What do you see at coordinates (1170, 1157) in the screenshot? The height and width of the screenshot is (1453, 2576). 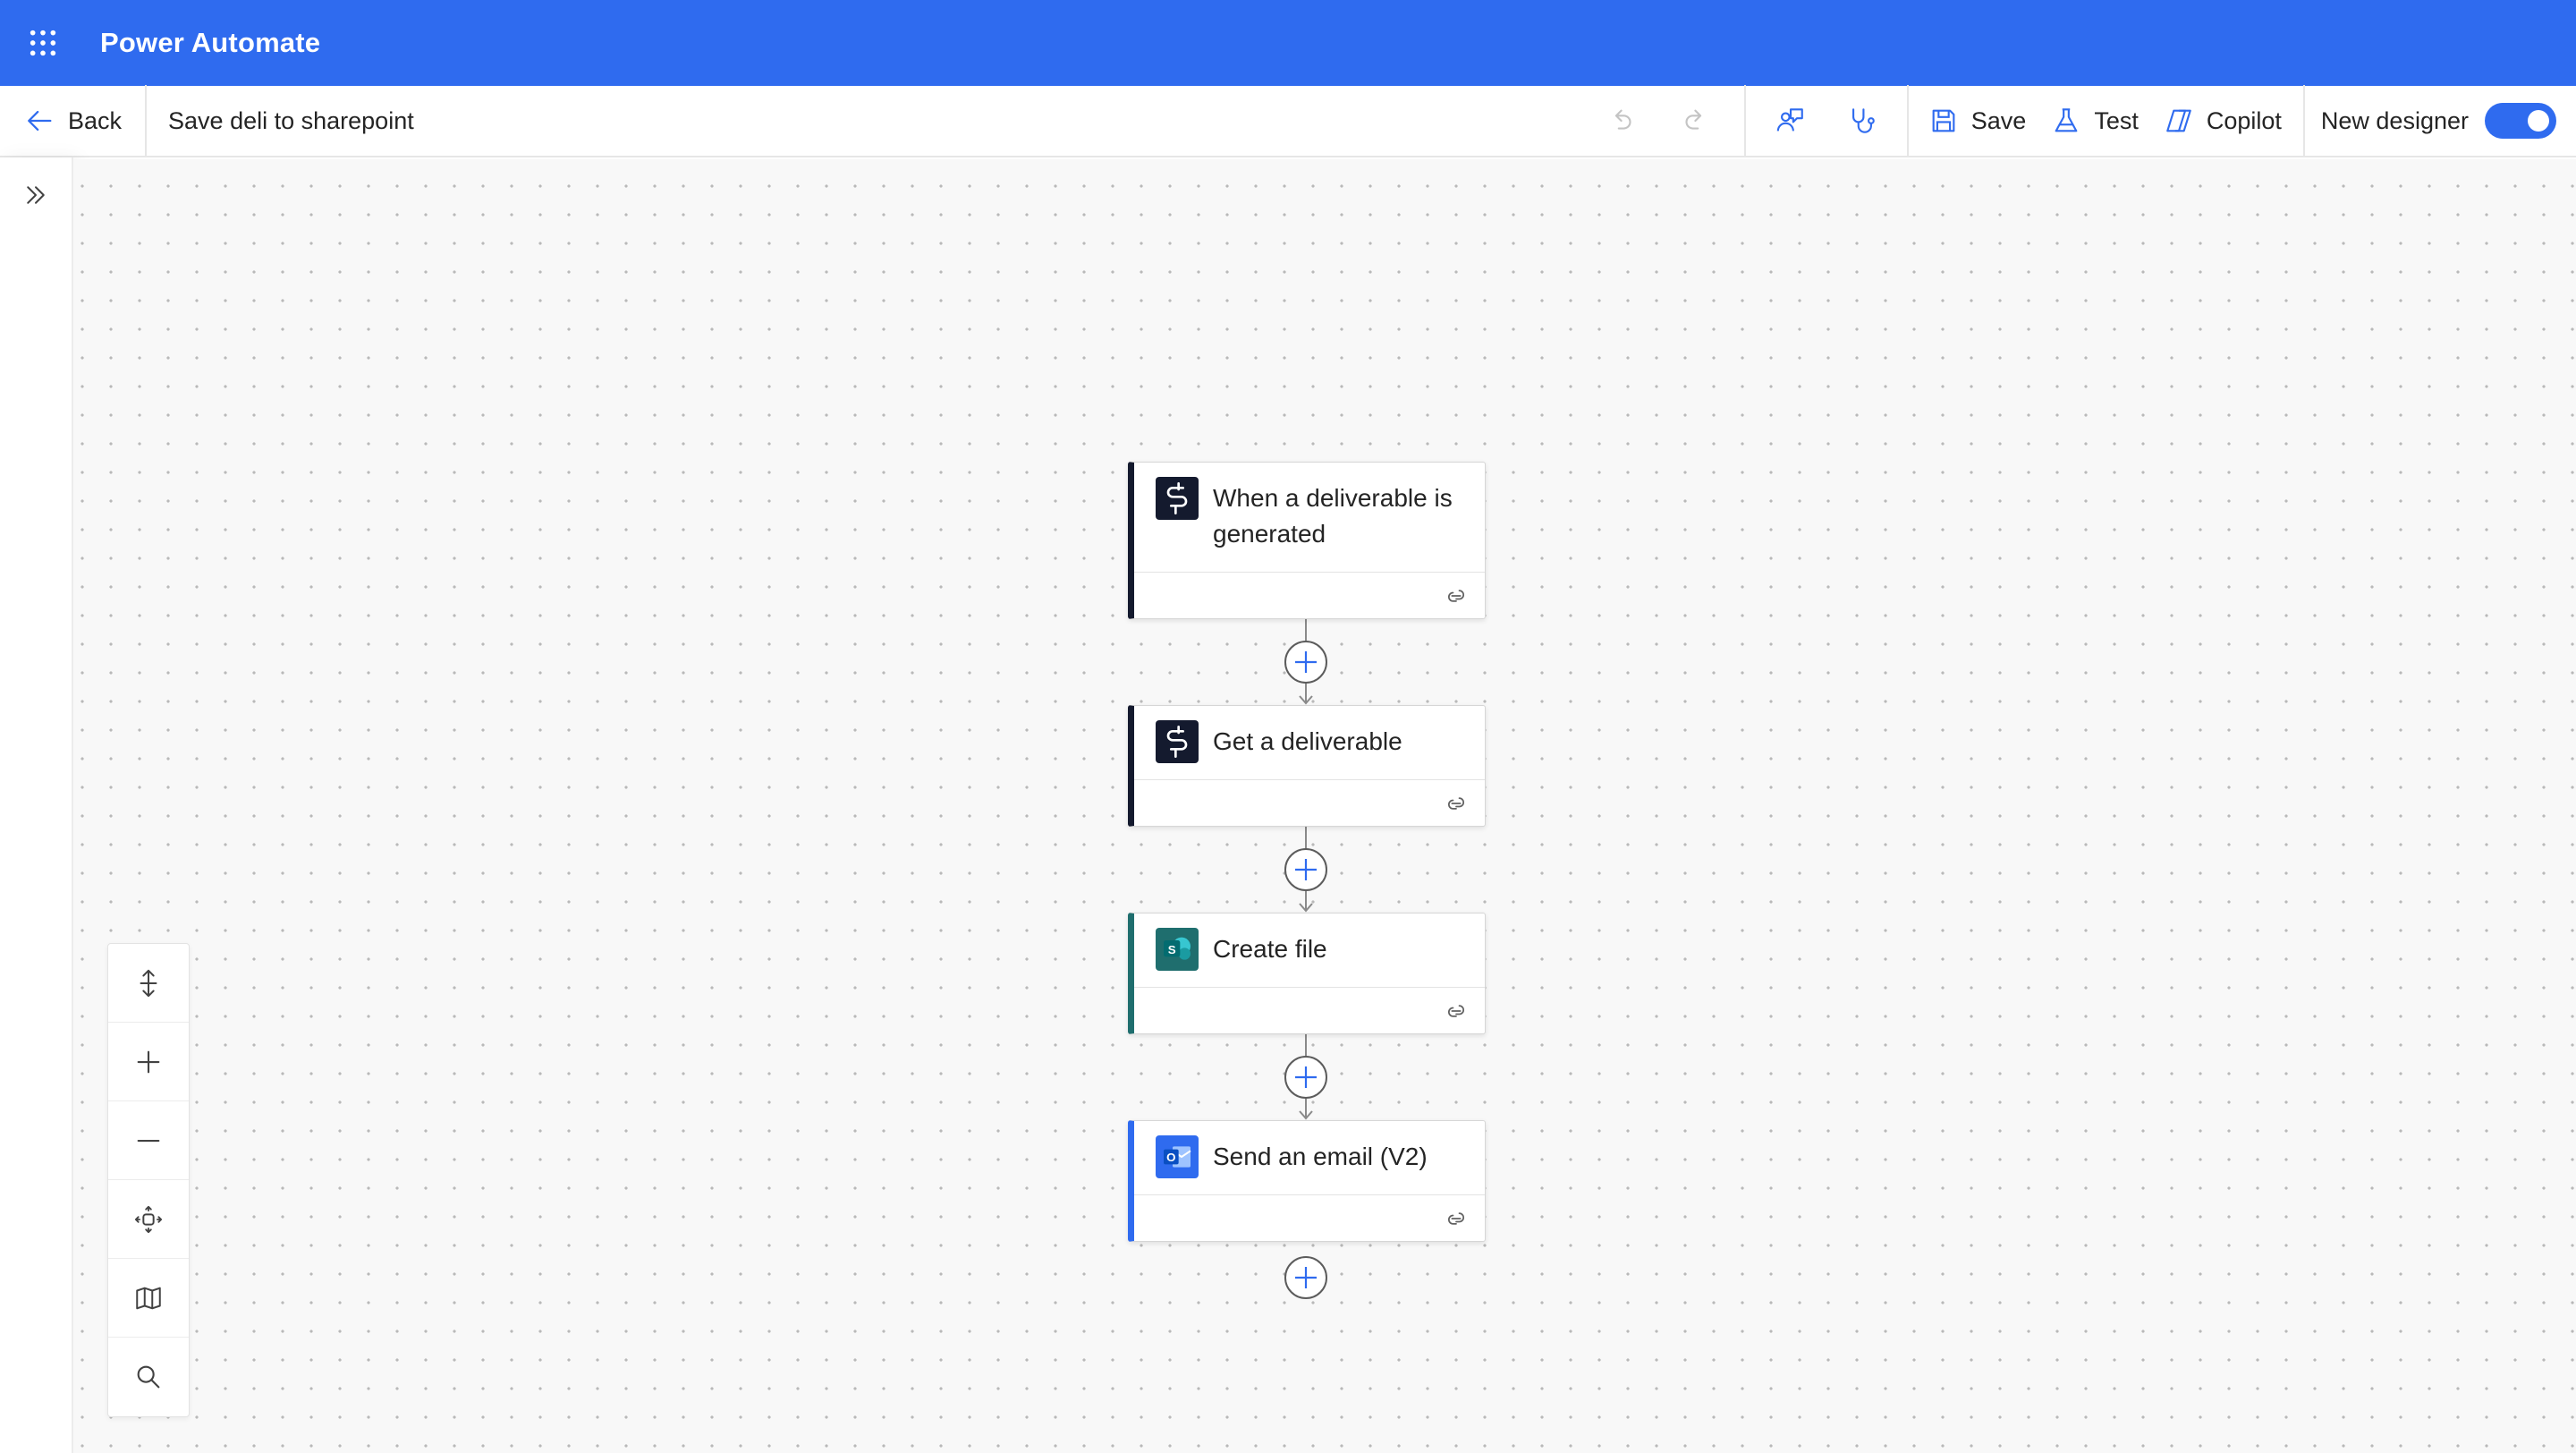 I see `svg-text: O` at bounding box center [1170, 1157].